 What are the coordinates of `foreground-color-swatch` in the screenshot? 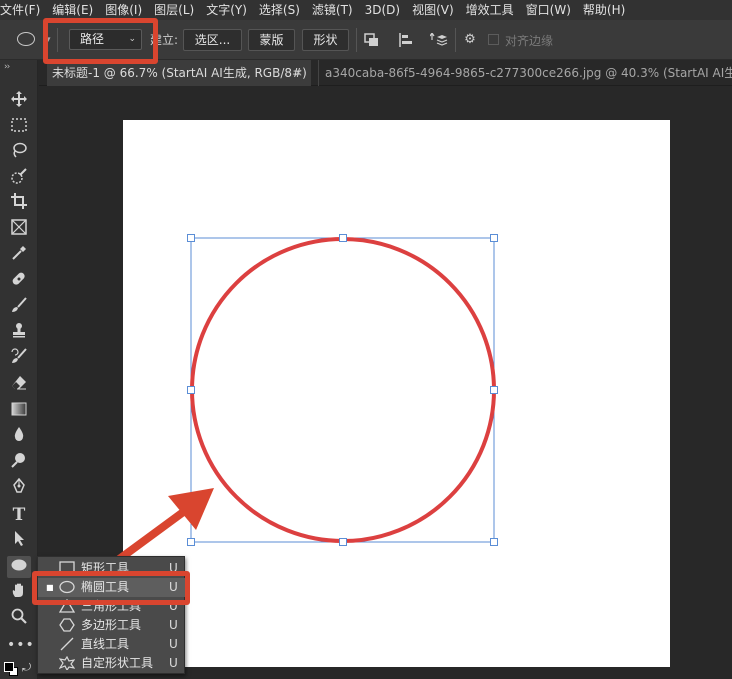 It's located at (9, 667).